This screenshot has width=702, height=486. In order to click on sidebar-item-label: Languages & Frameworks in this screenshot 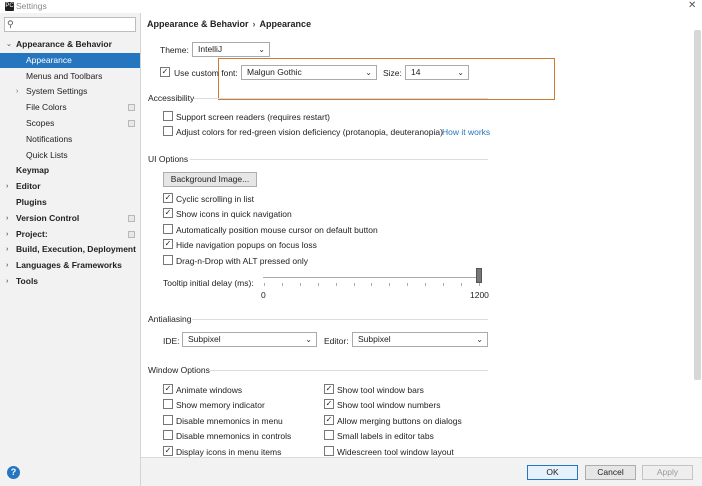, I will do `click(69, 265)`.